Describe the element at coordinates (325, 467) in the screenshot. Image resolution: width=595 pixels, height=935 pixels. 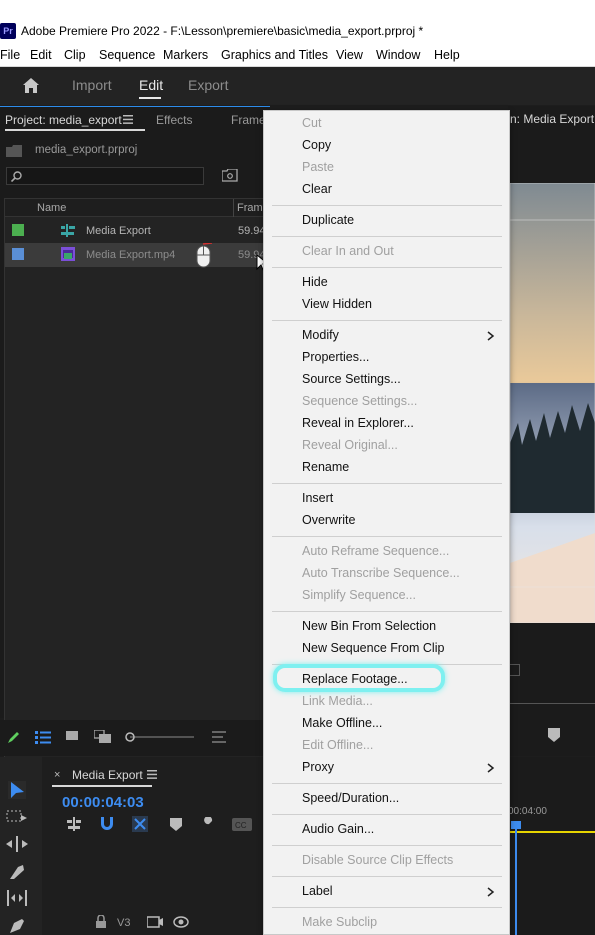
I see `menu-item-rename: Rename` at that location.